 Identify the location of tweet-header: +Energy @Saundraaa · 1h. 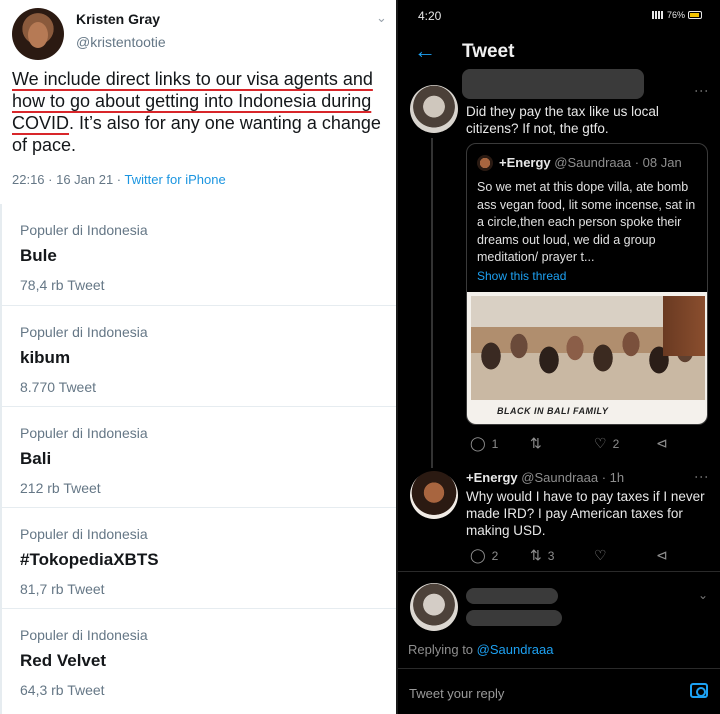
(545, 477).